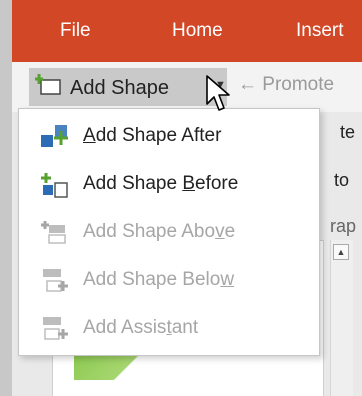 This screenshot has width=362, height=396. I want to click on scrollbar, so click(341, 318).